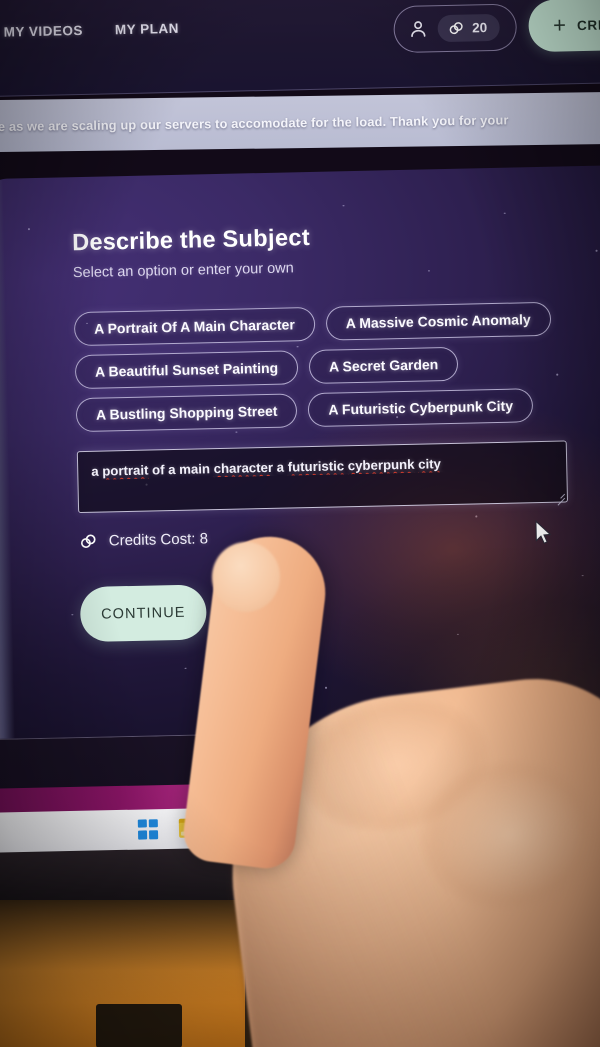  I want to click on option-chip-beautiful-sunset-painting: A Beautiful Sunset Painting, so click(186, 370).